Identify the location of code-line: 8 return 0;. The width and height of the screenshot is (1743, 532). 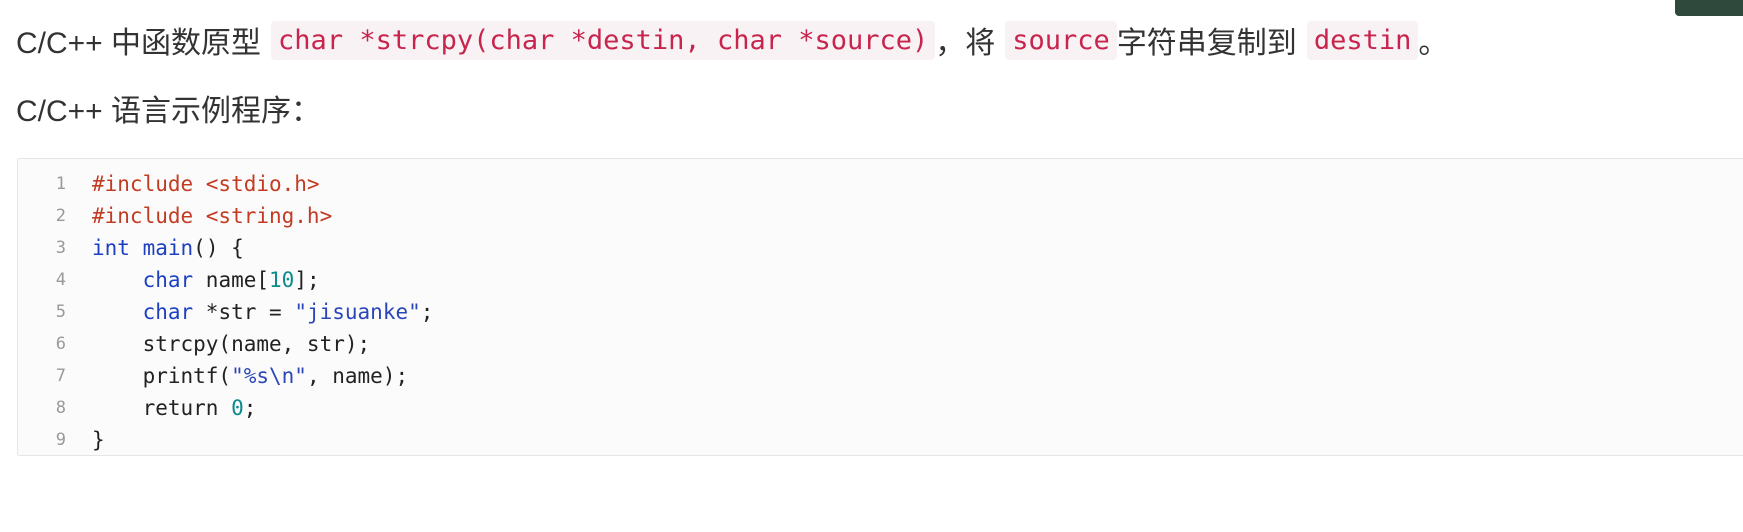
(225, 408).